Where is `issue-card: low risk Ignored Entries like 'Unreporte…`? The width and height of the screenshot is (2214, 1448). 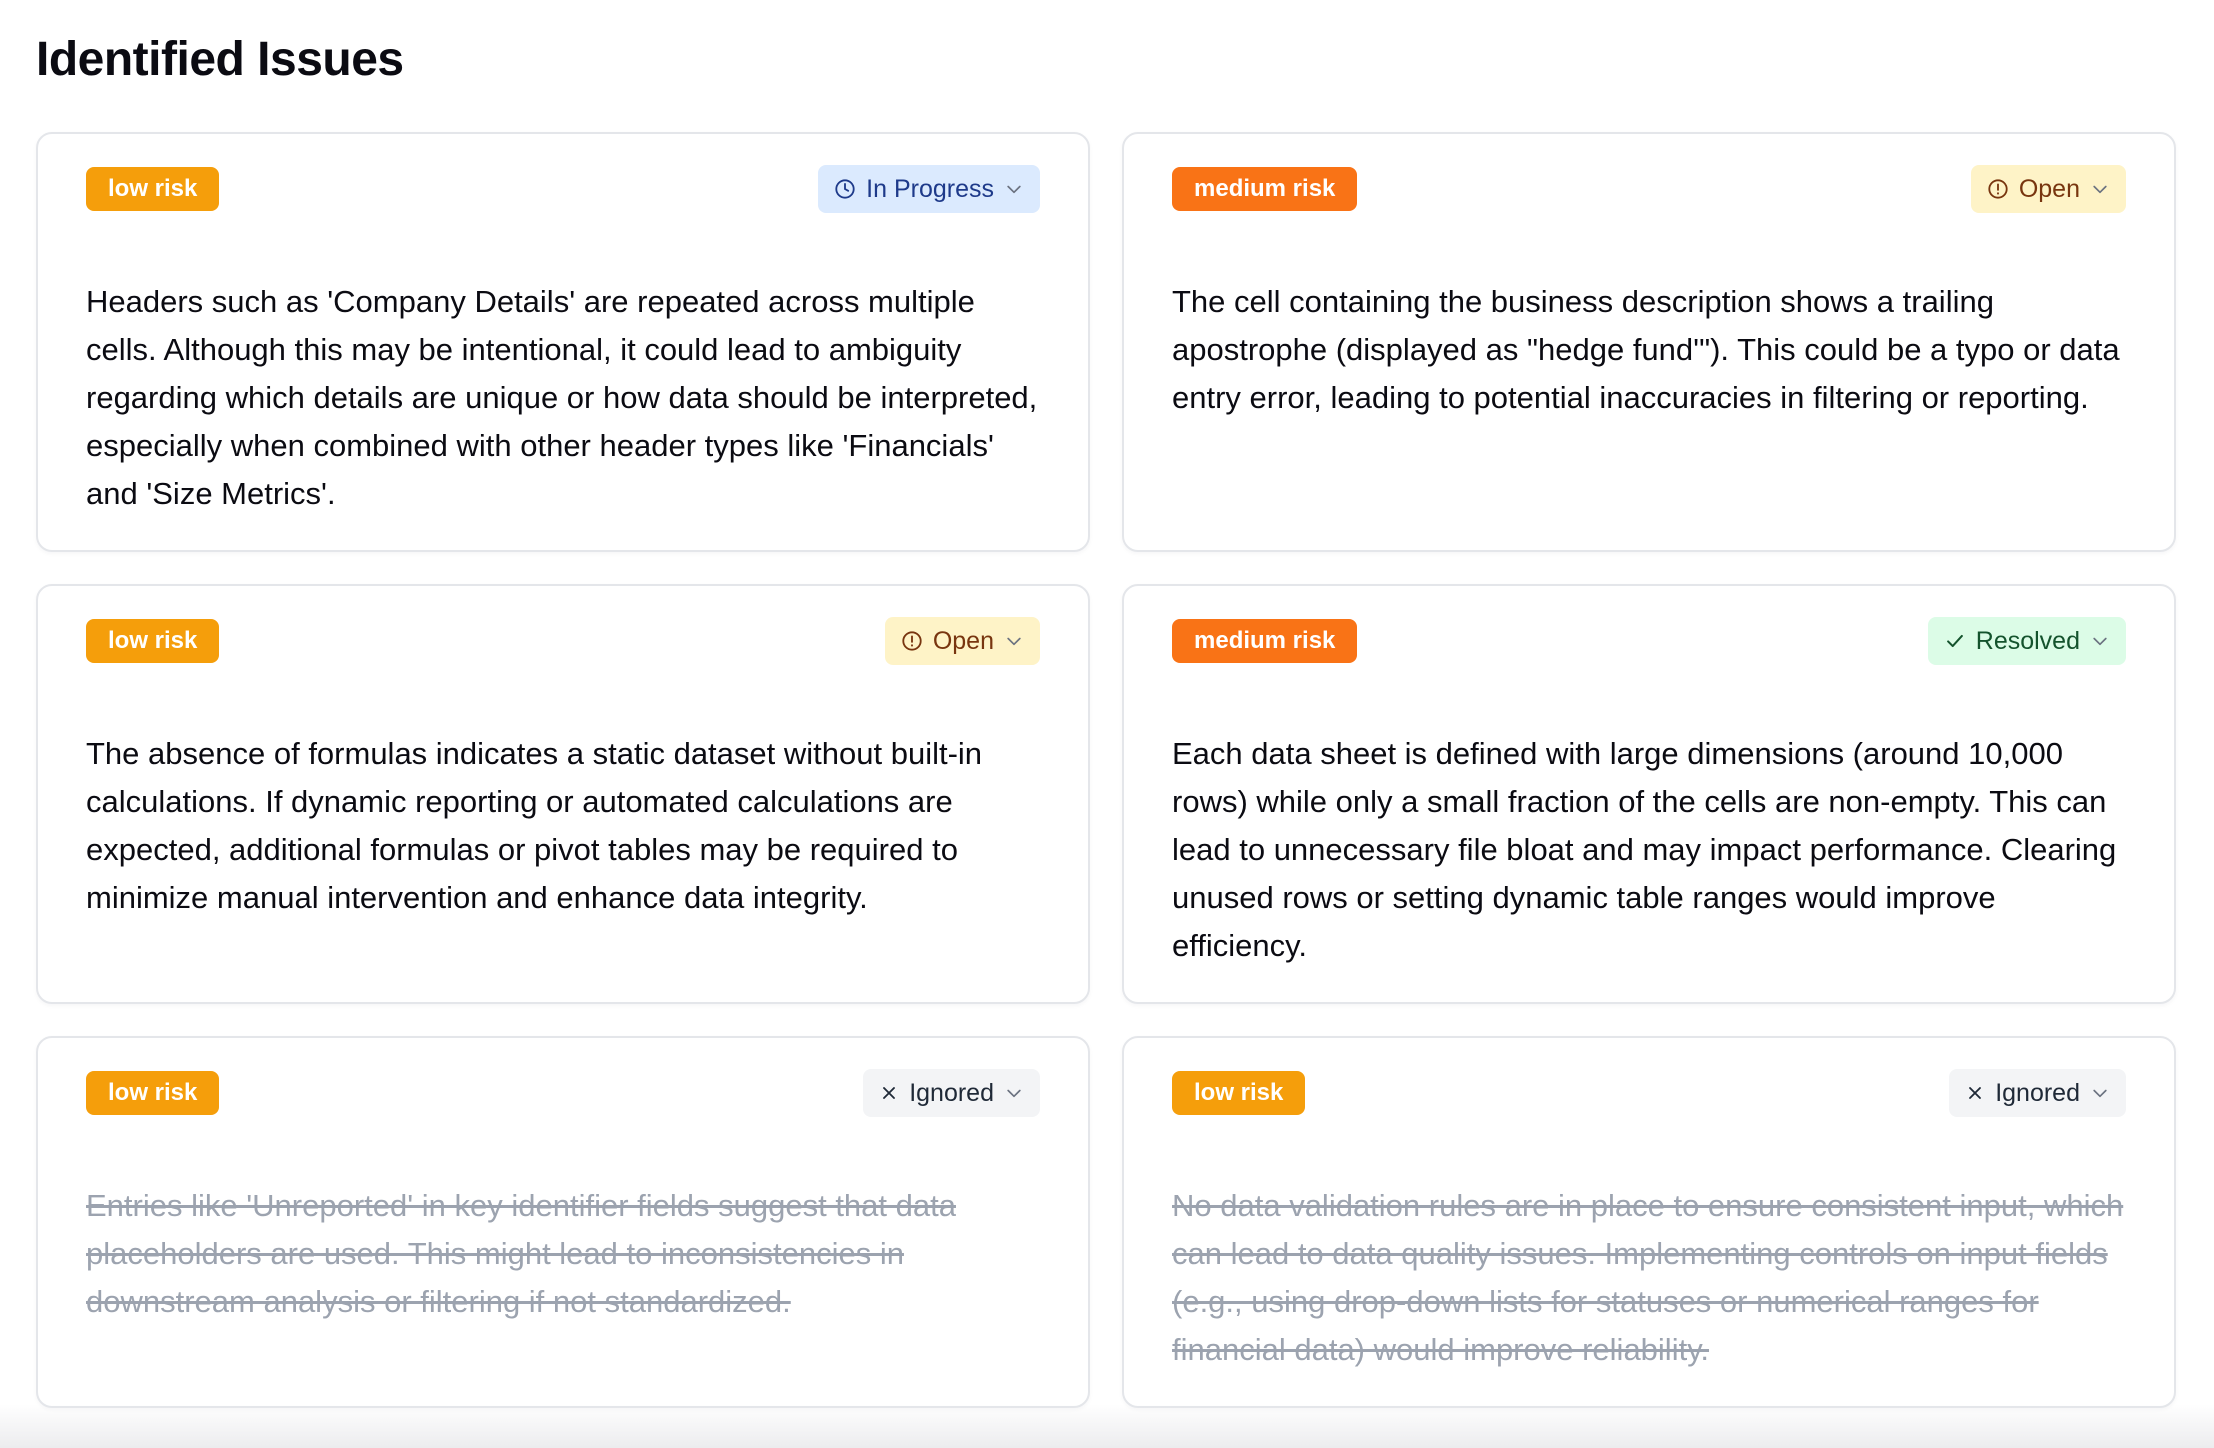
issue-card: low risk Ignored Entries like 'Unreporte… is located at coordinates (563, 1222).